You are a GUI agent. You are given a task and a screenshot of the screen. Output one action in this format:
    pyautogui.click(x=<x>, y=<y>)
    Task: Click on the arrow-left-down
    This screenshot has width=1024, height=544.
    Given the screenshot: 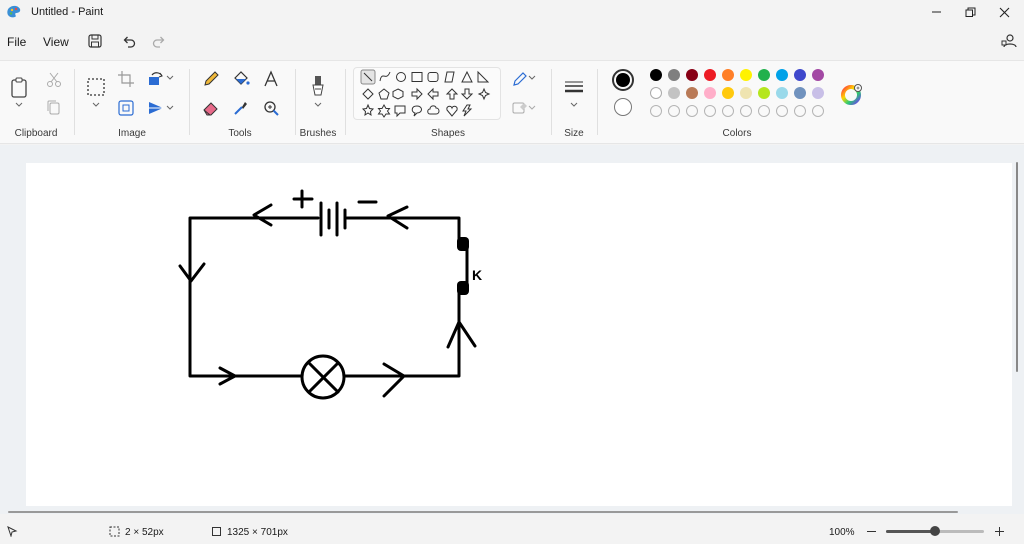 What is the action you would take?
    pyautogui.click(x=192, y=272)
    